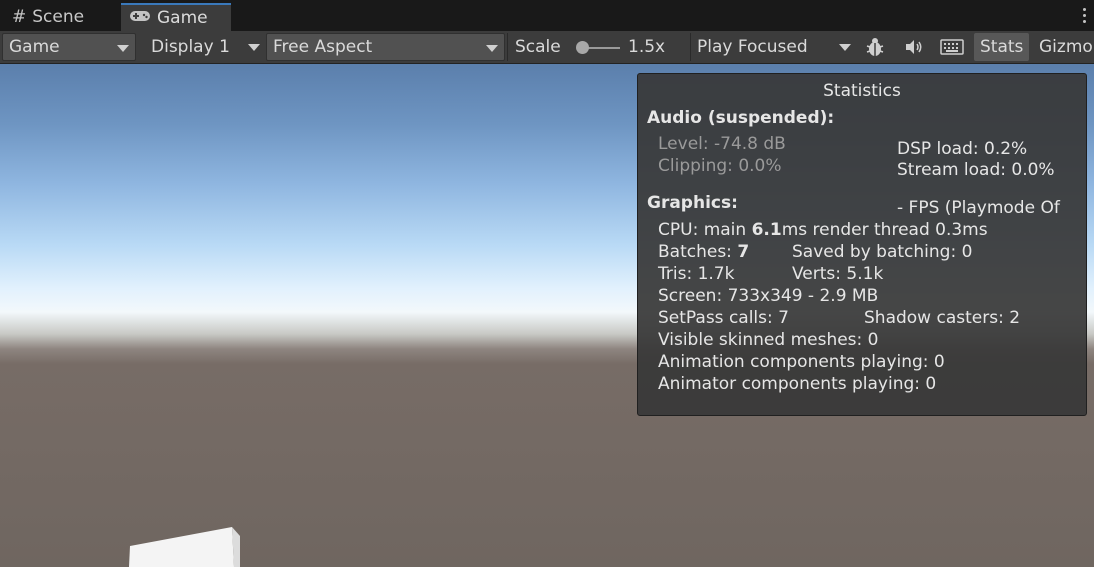  I want to click on display-dropdown: Display 1, so click(202, 47).